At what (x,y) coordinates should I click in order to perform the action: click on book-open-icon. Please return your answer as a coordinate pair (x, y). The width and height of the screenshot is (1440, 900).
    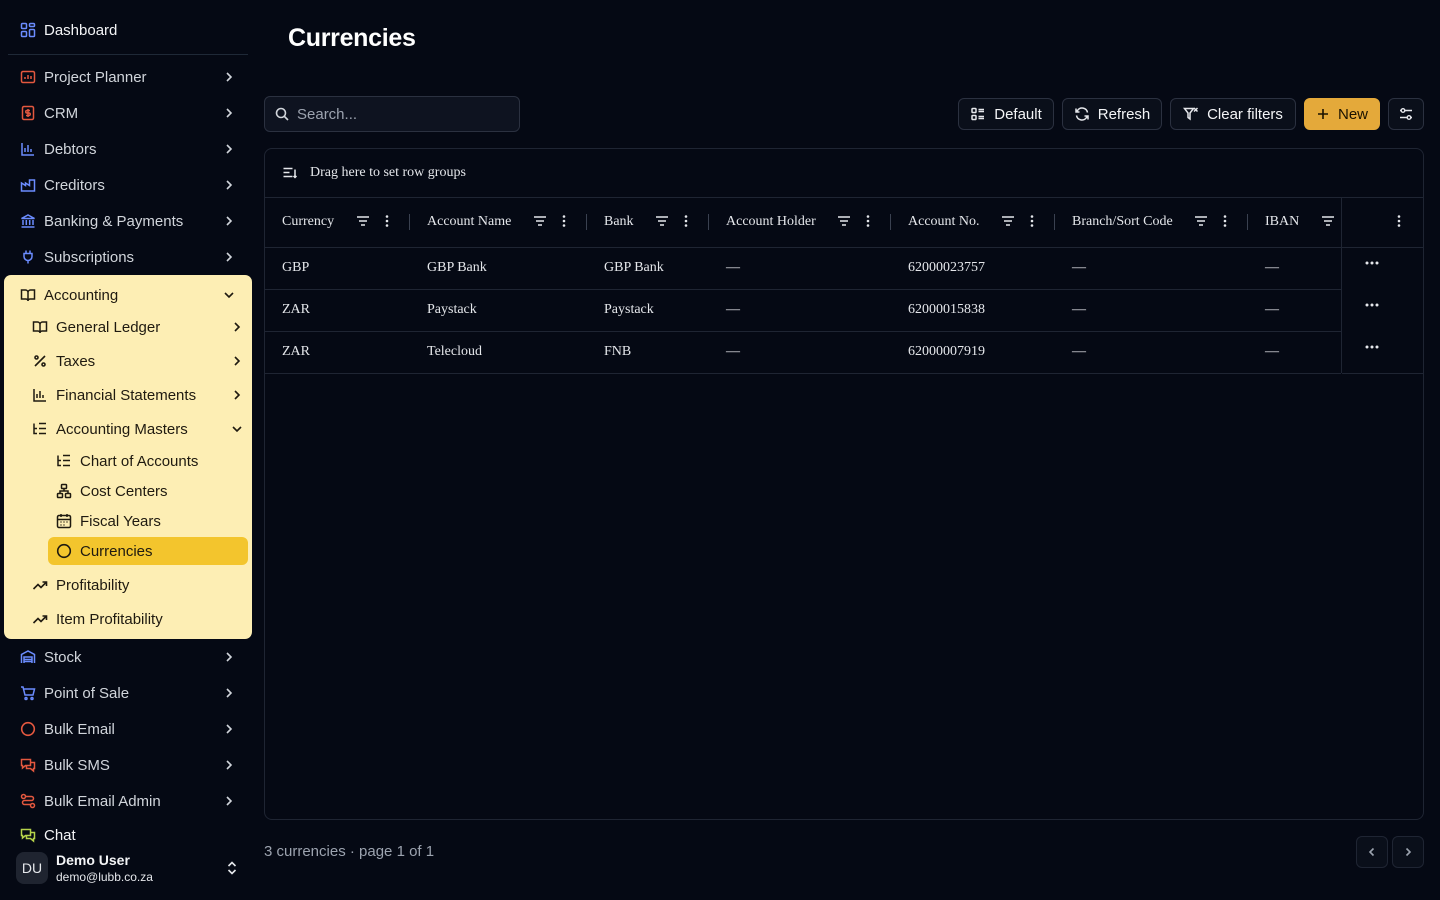
    Looking at the image, I should click on (28, 295).